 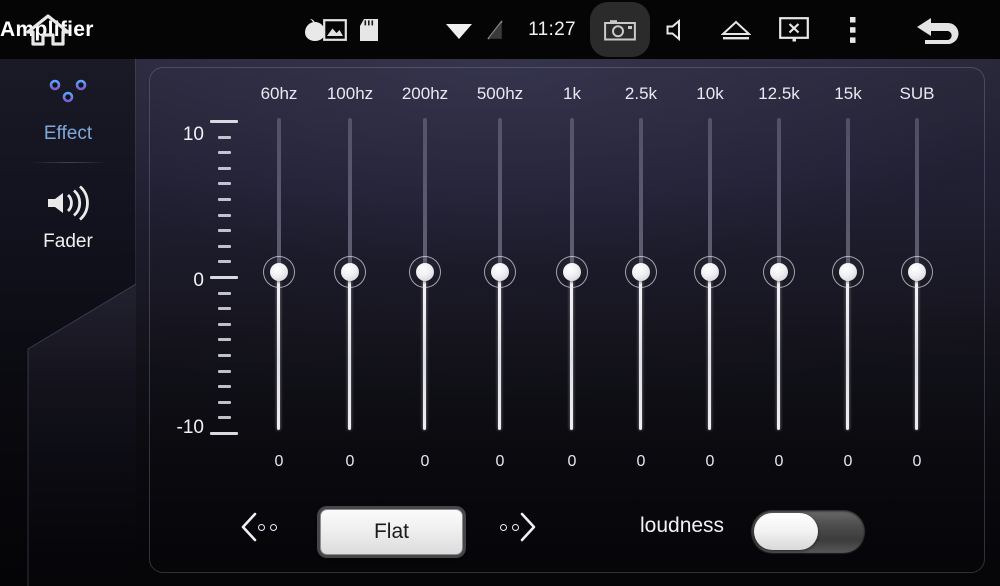 I want to click on sidebar-item-fader: Fader, so click(x=68, y=215).